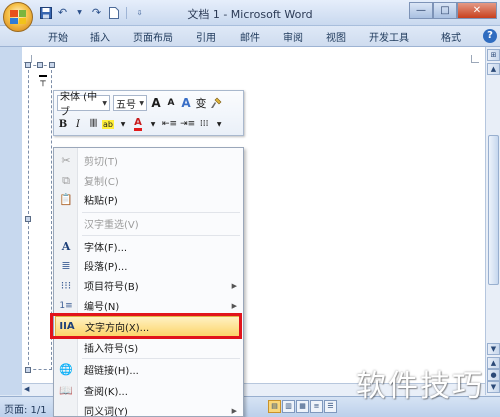 Image resolution: width=500 pixels, height=417 pixels. What do you see at coordinates (148, 285) in the screenshot?
I see `menu-item-bullets: ⁝⁝⁝ 项目符号(B) ▶` at bounding box center [148, 285].